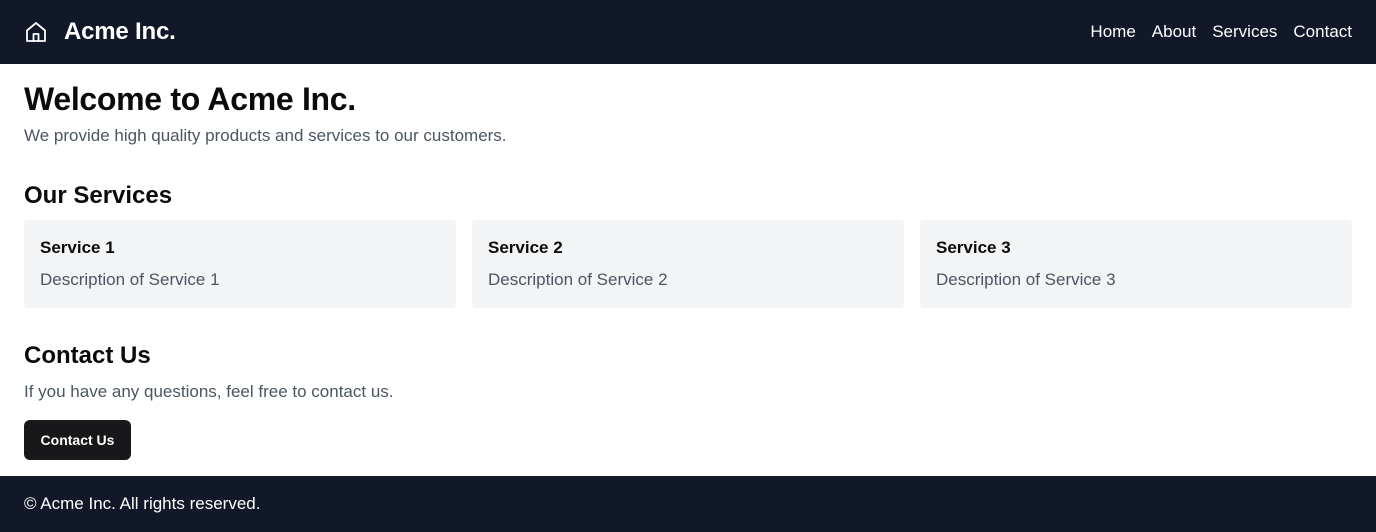 This screenshot has height=532, width=1376. What do you see at coordinates (1244, 32) in the screenshot?
I see `nav-services: Services` at bounding box center [1244, 32].